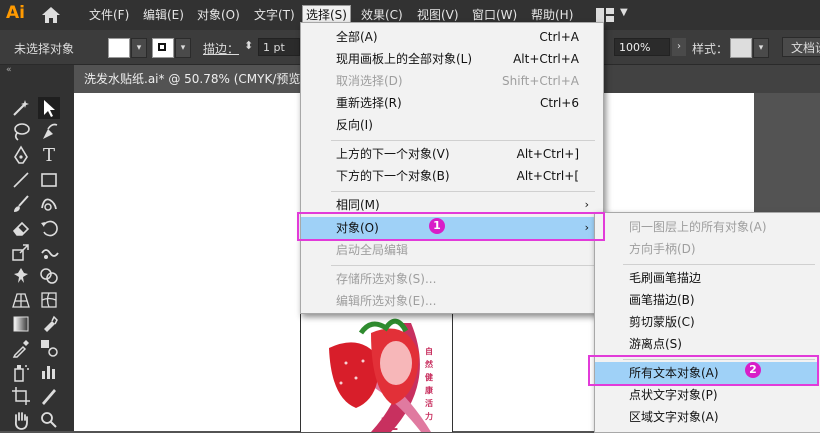 This screenshot has height=433, width=820. What do you see at coordinates (662, 249) in the screenshot?
I see `submenu-item-direction-handles: 方向手柄(D)` at bounding box center [662, 249].